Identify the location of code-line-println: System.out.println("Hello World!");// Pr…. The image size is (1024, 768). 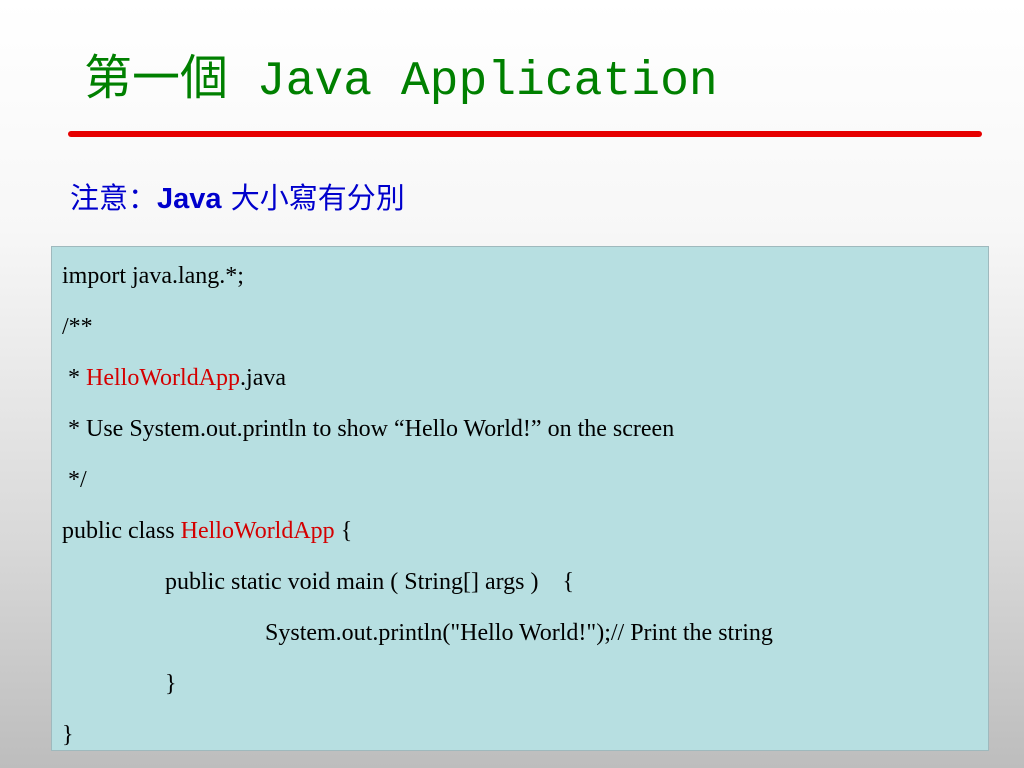
(519, 633).